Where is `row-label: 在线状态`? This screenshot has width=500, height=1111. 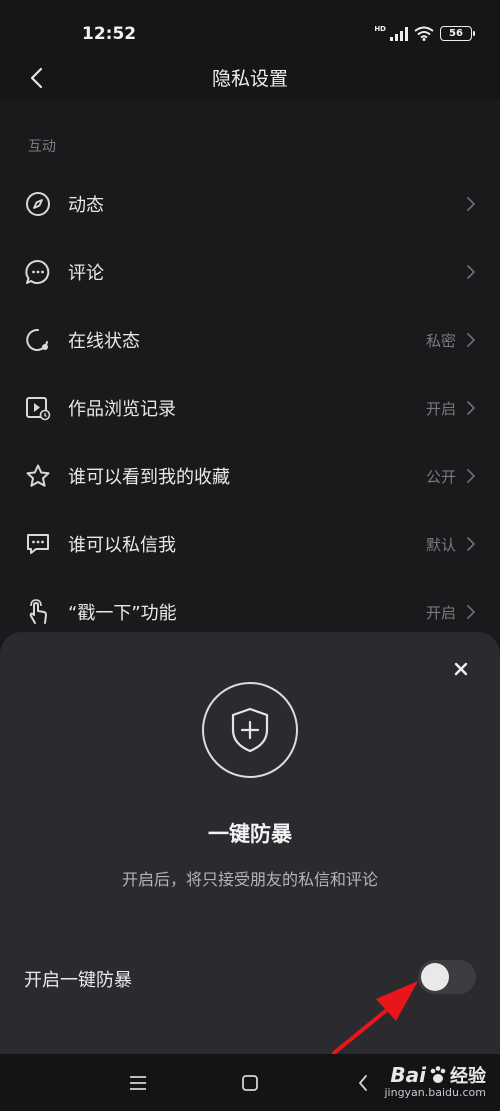 row-label: 在线状态 is located at coordinates (104, 341).